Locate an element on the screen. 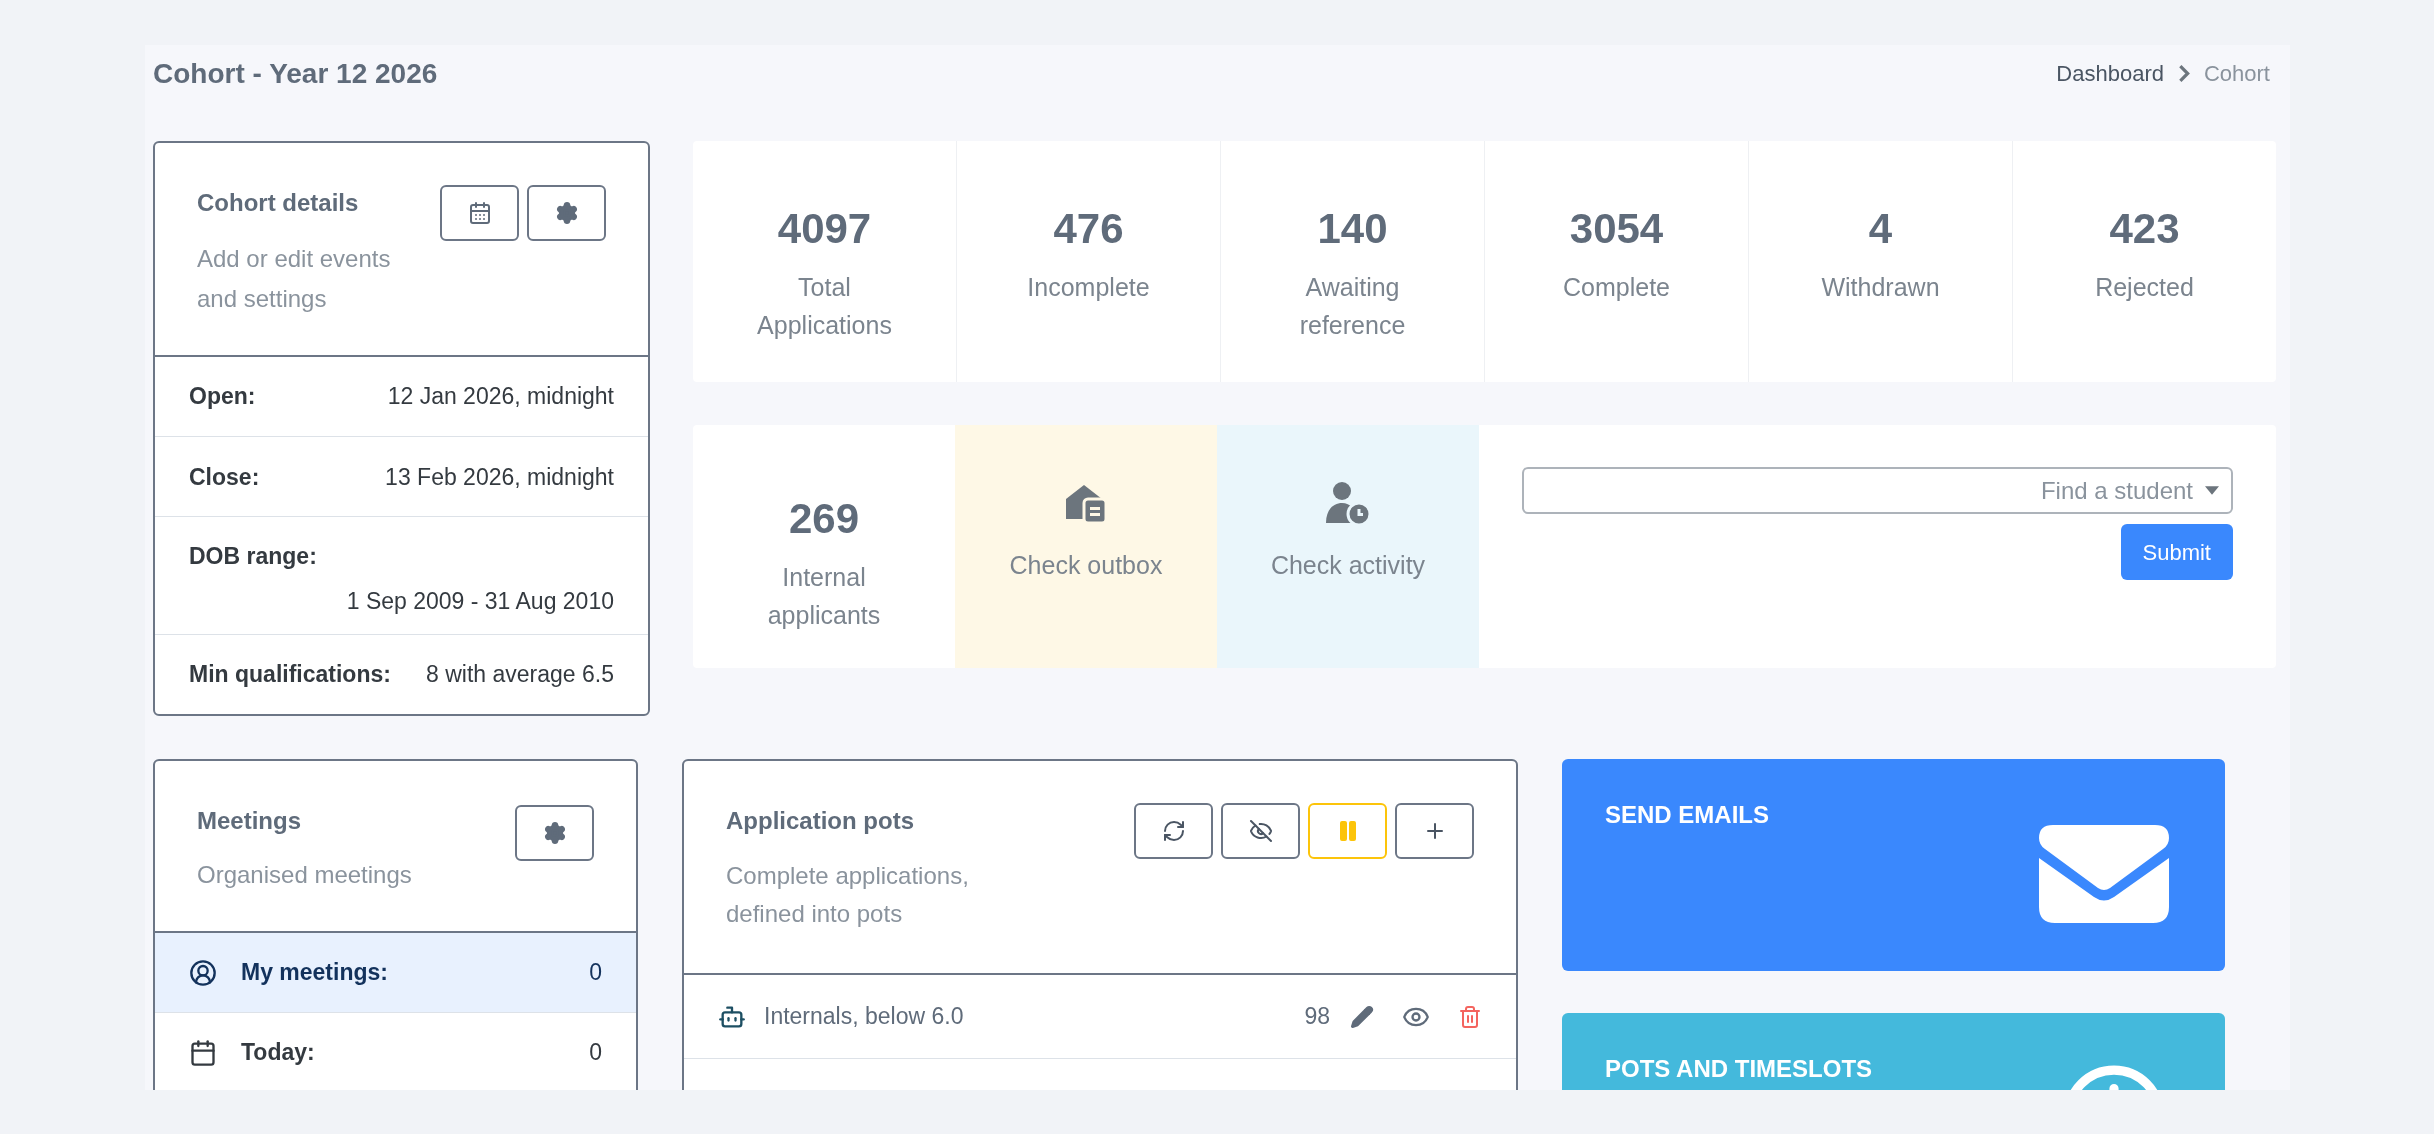  card-title: Application pots is located at coordinates (820, 821).